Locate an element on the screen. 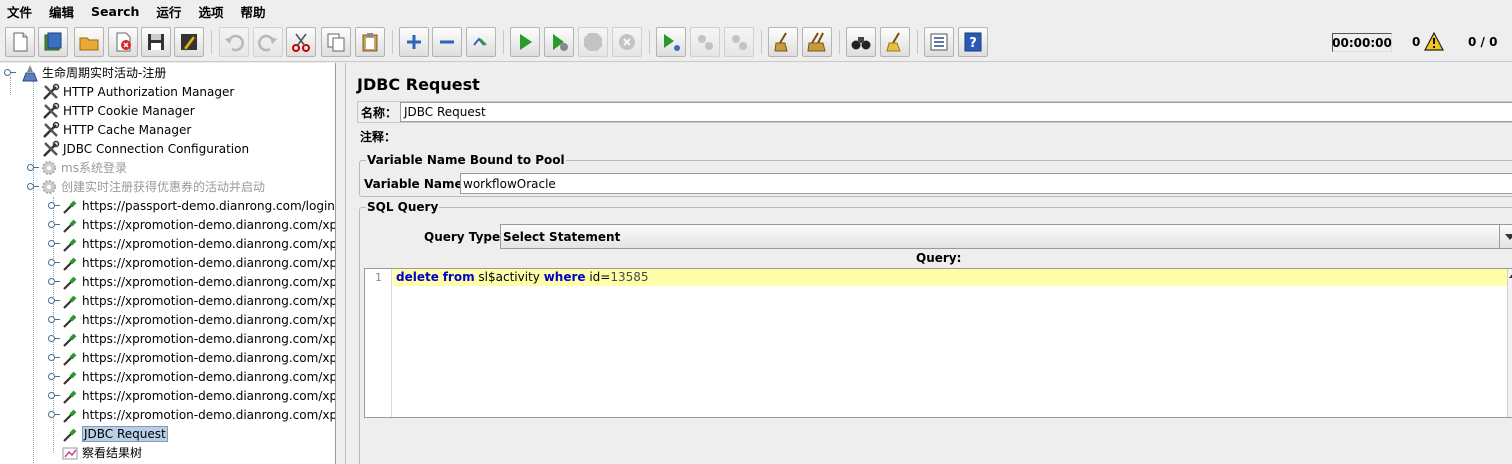  expand-all-button is located at coordinates (414, 42).